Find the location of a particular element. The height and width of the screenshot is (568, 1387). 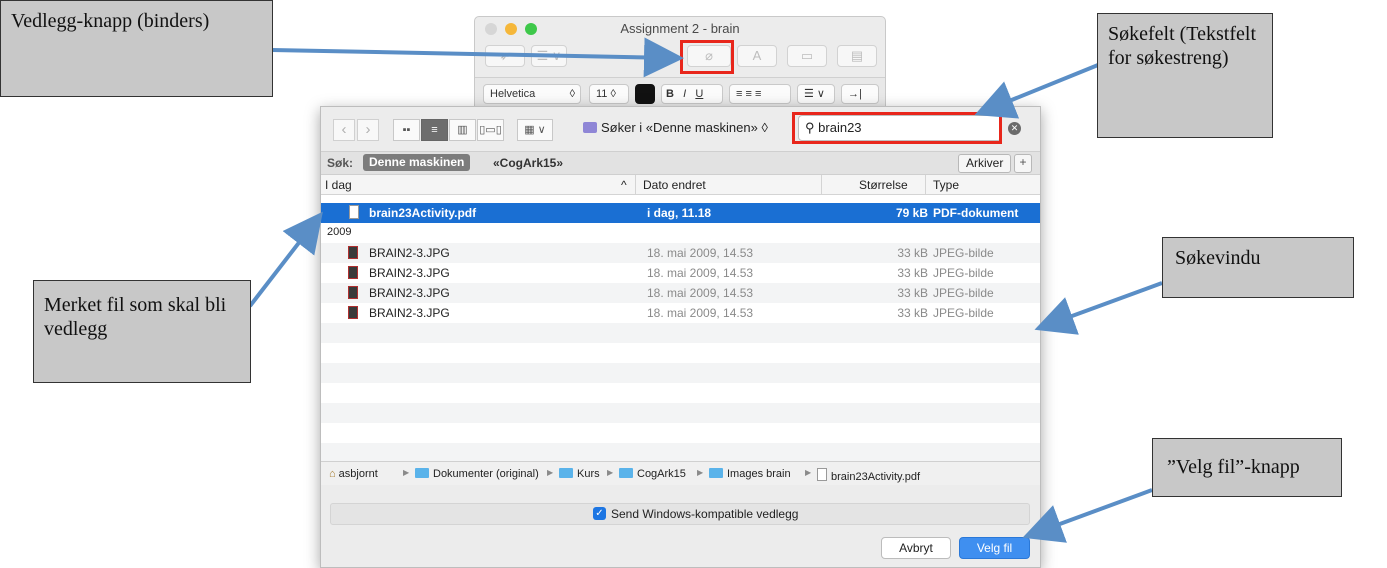

scope-this-computer: Denne maskinen is located at coordinates (417, 162).